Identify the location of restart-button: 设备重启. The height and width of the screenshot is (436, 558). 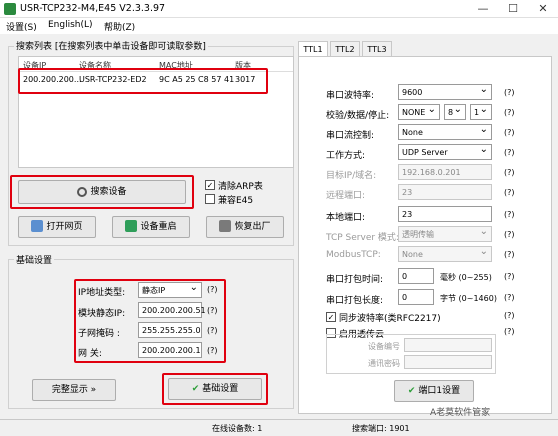
(151, 227).